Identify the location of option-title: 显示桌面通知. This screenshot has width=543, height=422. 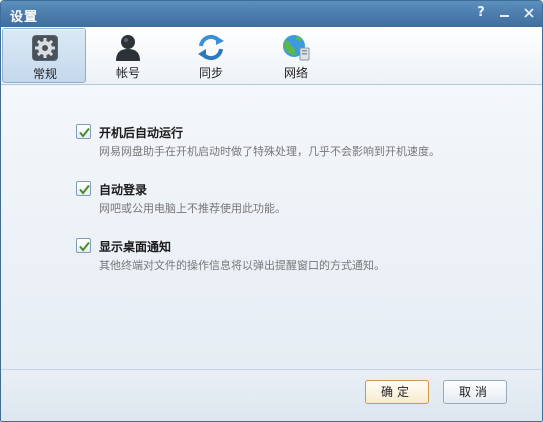
(135, 247).